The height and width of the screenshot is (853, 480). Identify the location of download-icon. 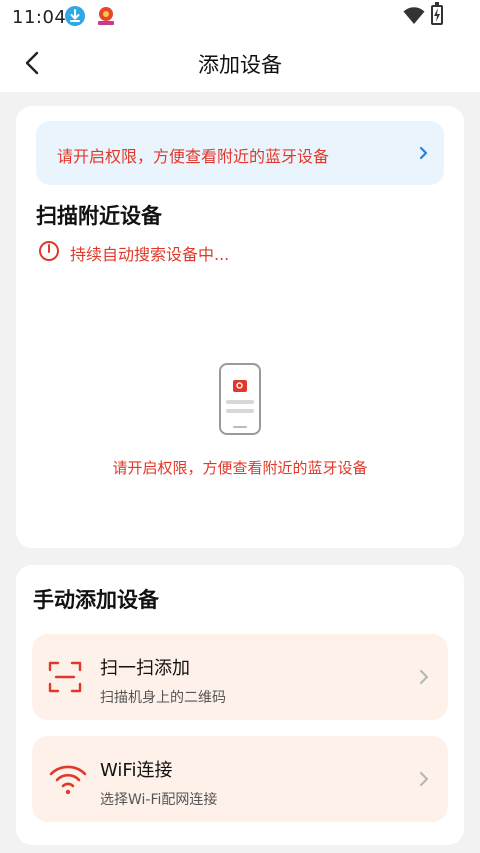
(75, 16).